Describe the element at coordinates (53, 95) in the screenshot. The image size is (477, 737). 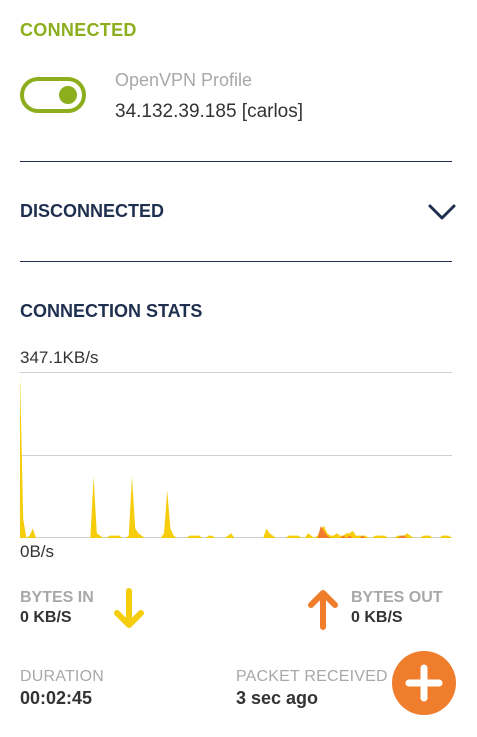
I see `connection-toggle` at that location.